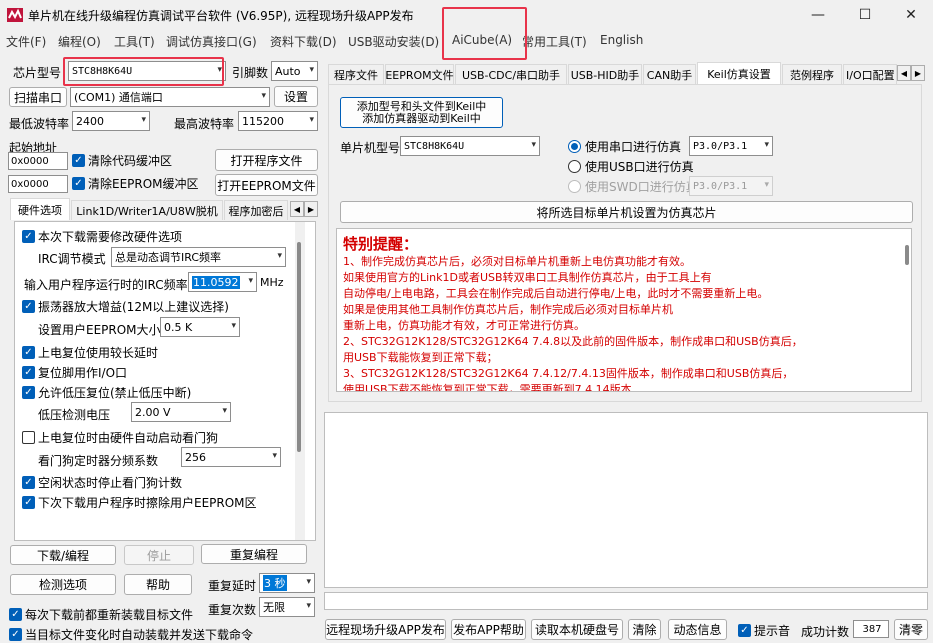 This screenshot has height=643, width=933. What do you see at coordinates (198, 257) in the screenshot?
I see `irc-mode-select: 总是动态调节IRC频率 ▾` at bounding box center [198, 257].